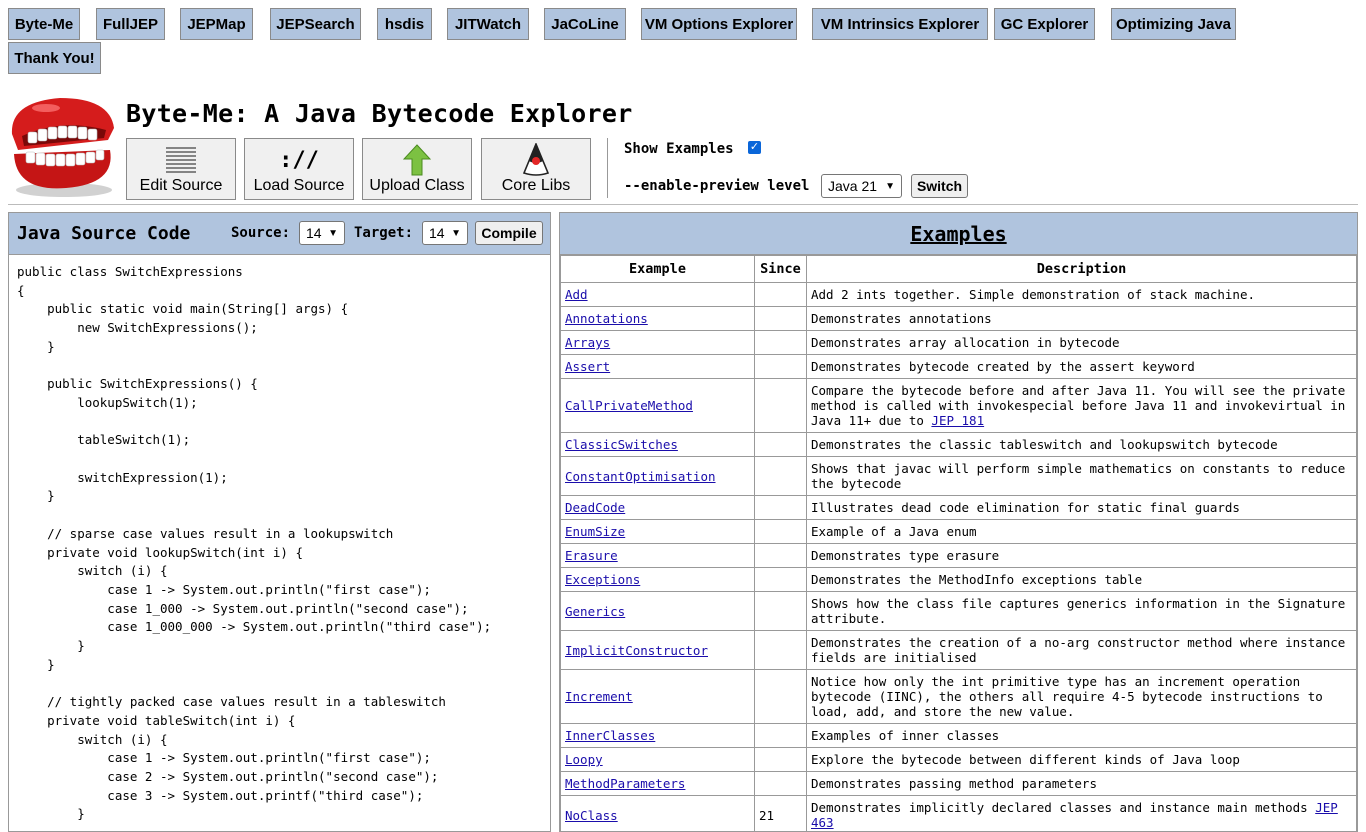  Describe the element at coordinates (599, 696) in the screenshot. I see `example-link: Increment` at that location.